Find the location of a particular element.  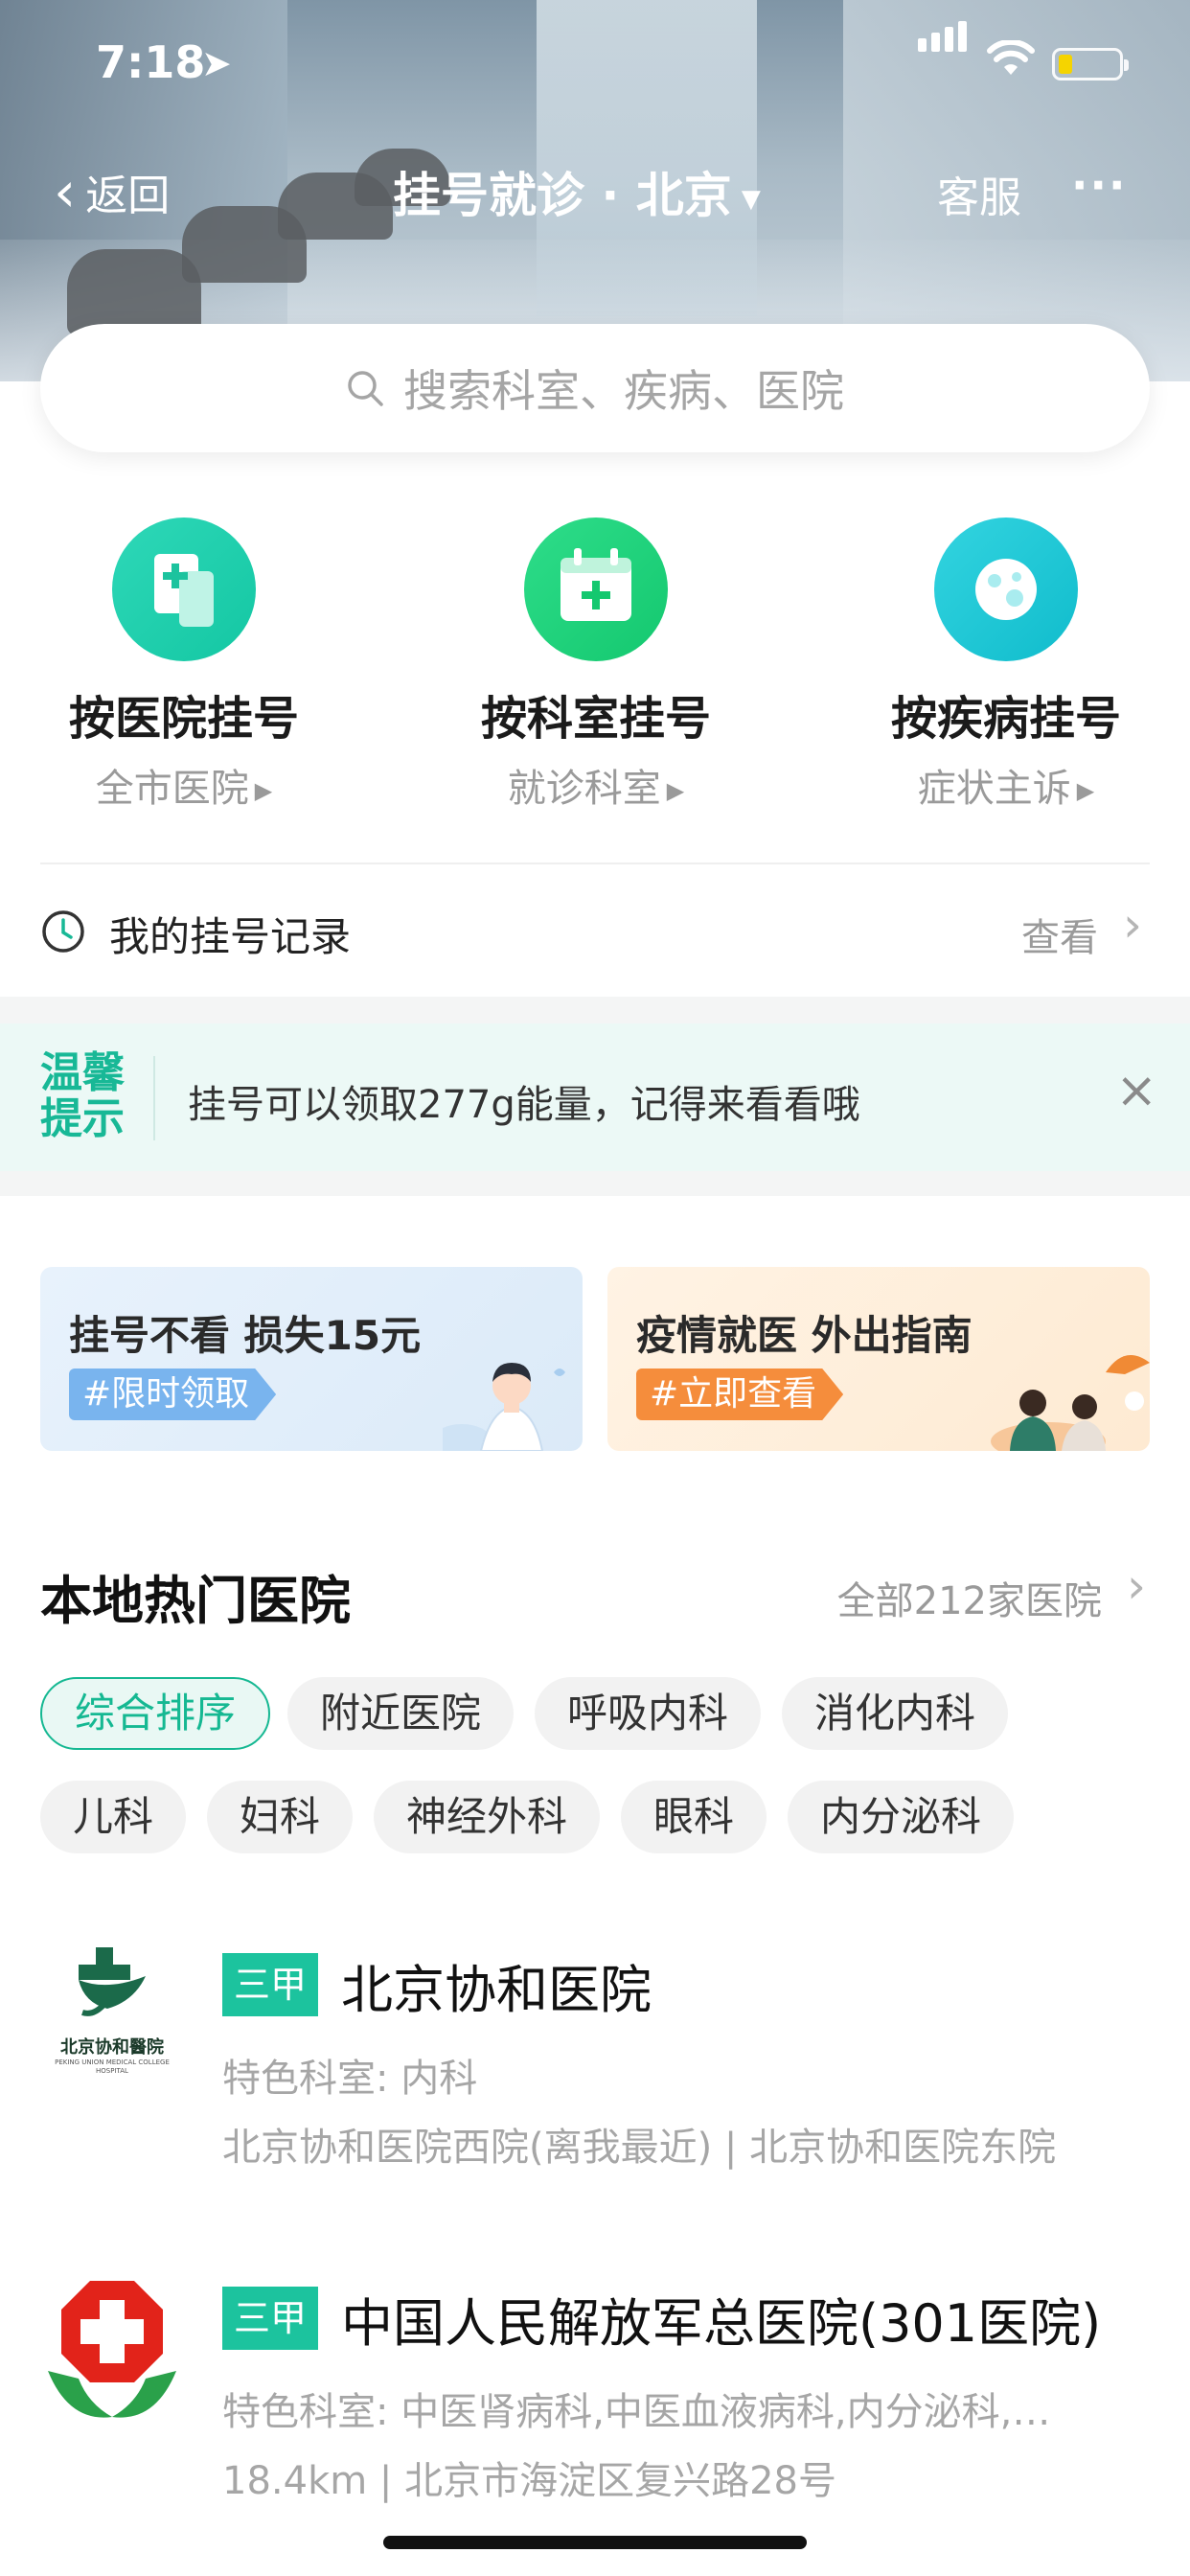

more-menu-button: ··· is located at coordinates (1099, 185).